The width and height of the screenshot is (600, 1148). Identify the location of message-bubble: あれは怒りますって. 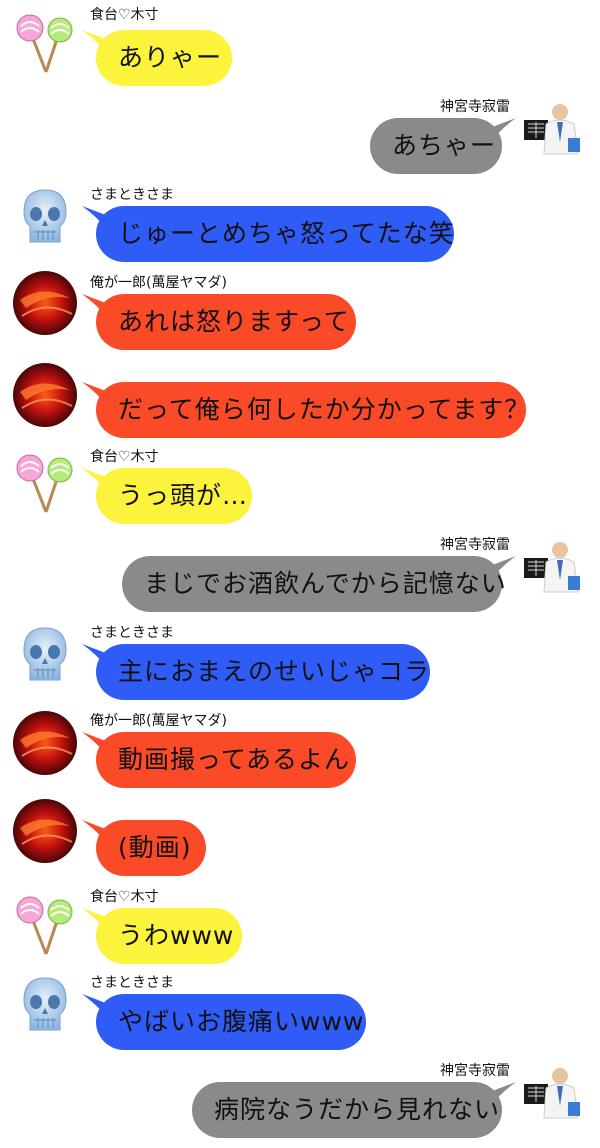
(226, 322).